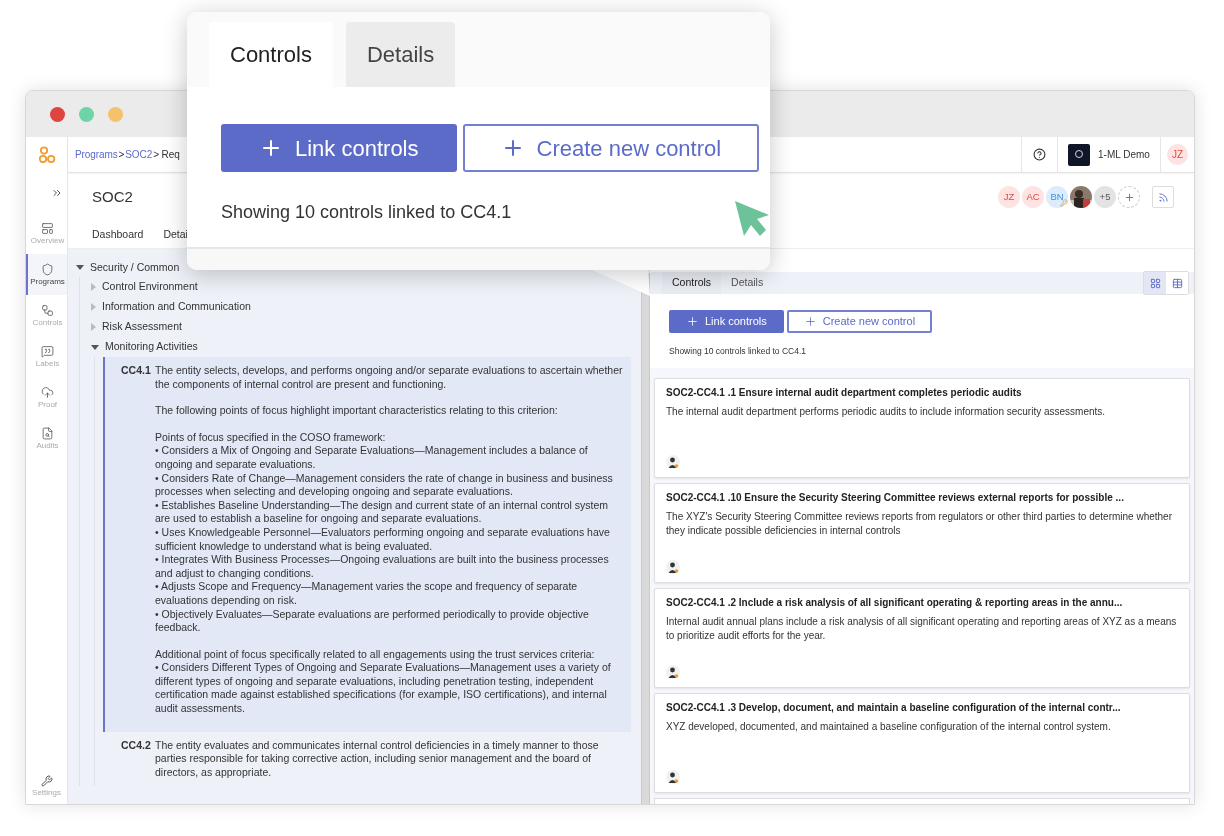 The height and width of the screenshot is (836, 1224). I want to click on criterion-text: • Integrates With Business Processes—Ongoing evaluations are built into the business processes and adjust to changing conditions., so click(382, 567).